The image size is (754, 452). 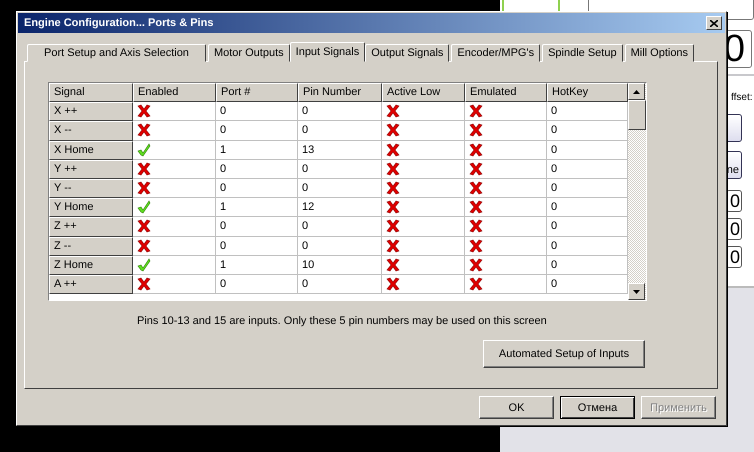 What do you see at coordinates (340, 92) in the screenshot?
I see `column-header: Pin Number` at bounding box center [340, 92].